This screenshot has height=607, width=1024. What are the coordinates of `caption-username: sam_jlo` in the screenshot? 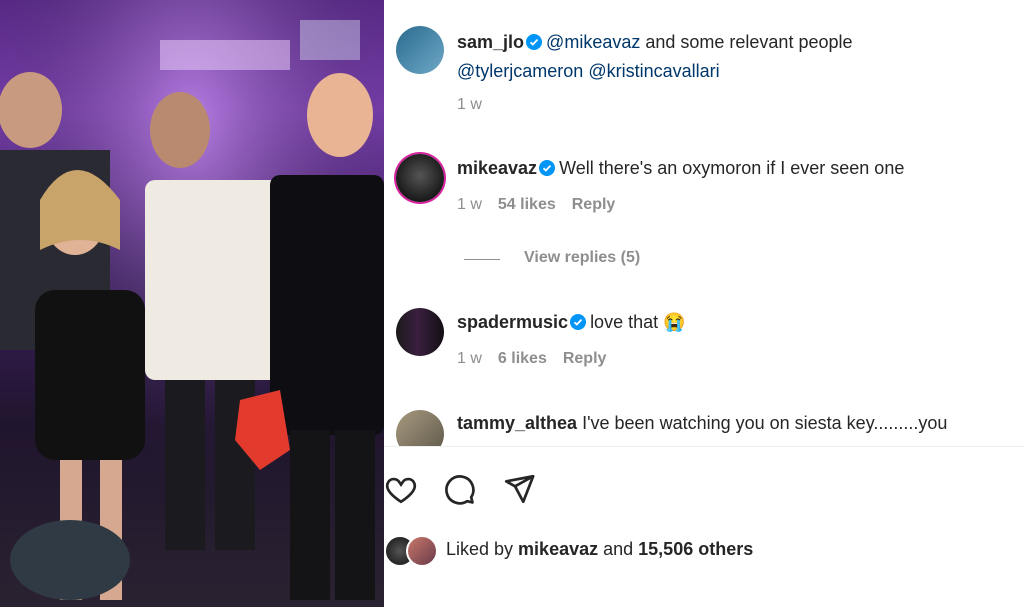 It's located at (490, 42).